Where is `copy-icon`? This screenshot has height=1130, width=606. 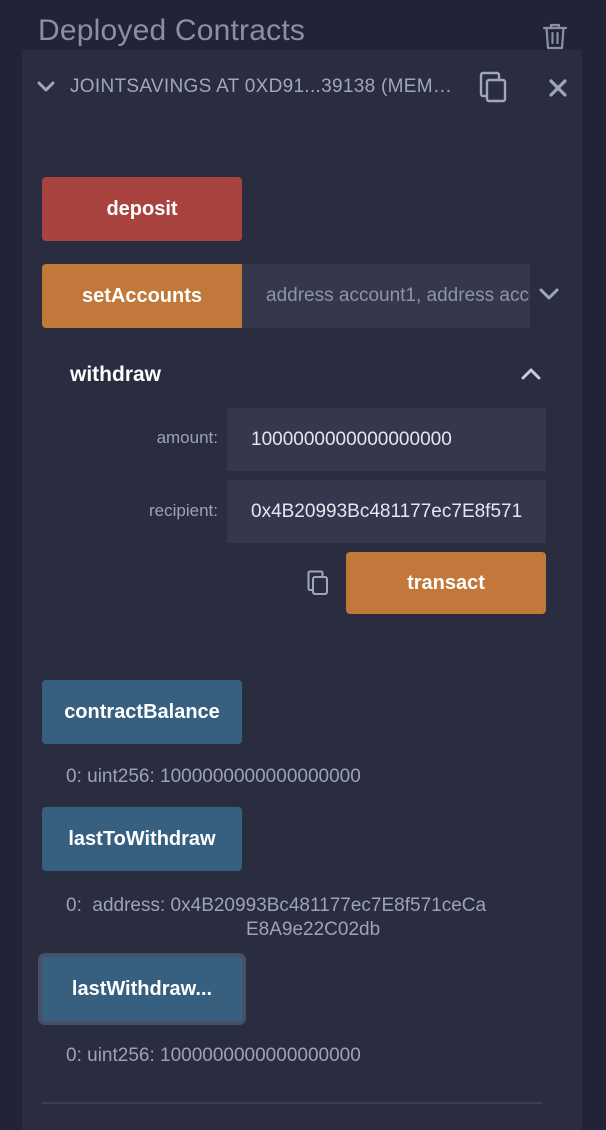
copy-icon is located at coordinates (493, 87).